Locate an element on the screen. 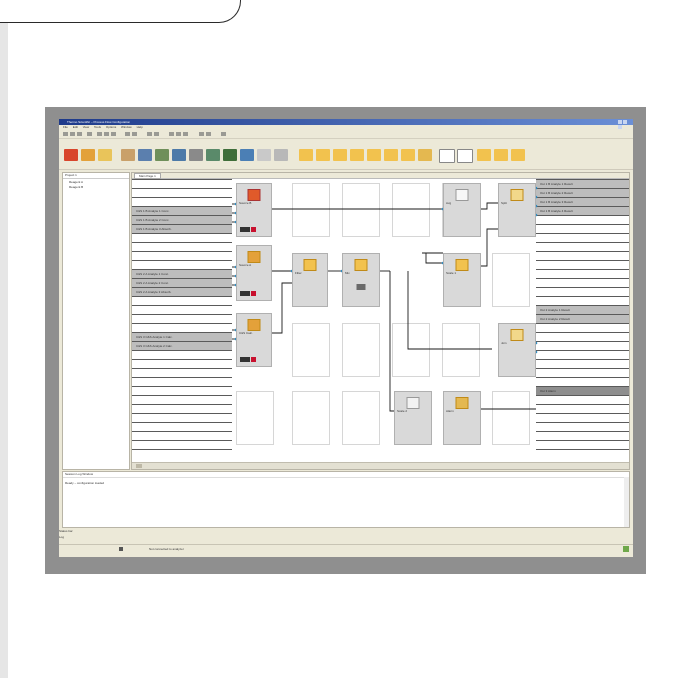  valve-block-icon is located at coordinates (213, 155).